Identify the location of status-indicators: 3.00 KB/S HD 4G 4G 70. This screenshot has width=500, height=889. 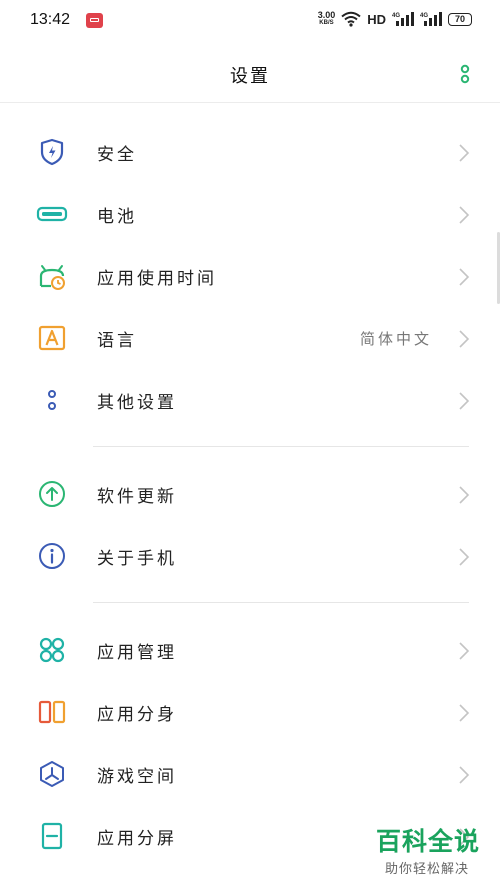
(395, 19).